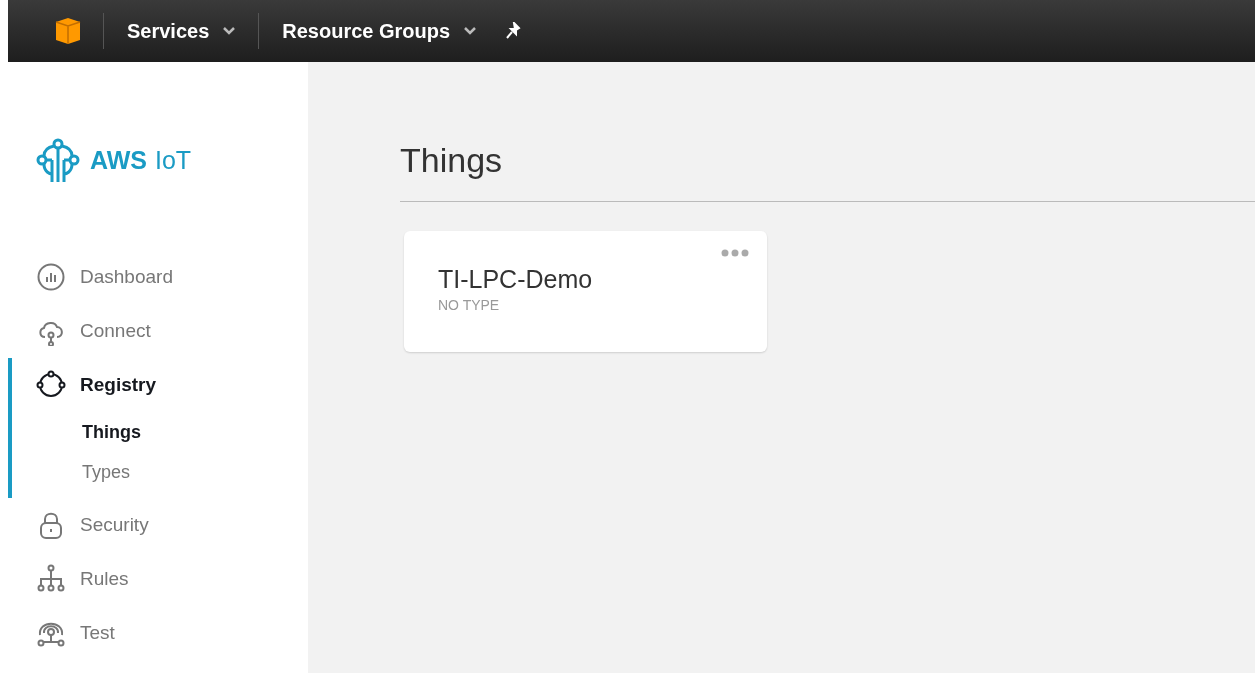  Describe the element at coordinates (154, 331) in the screenshot. I see `nav-item: Connect` at that location.